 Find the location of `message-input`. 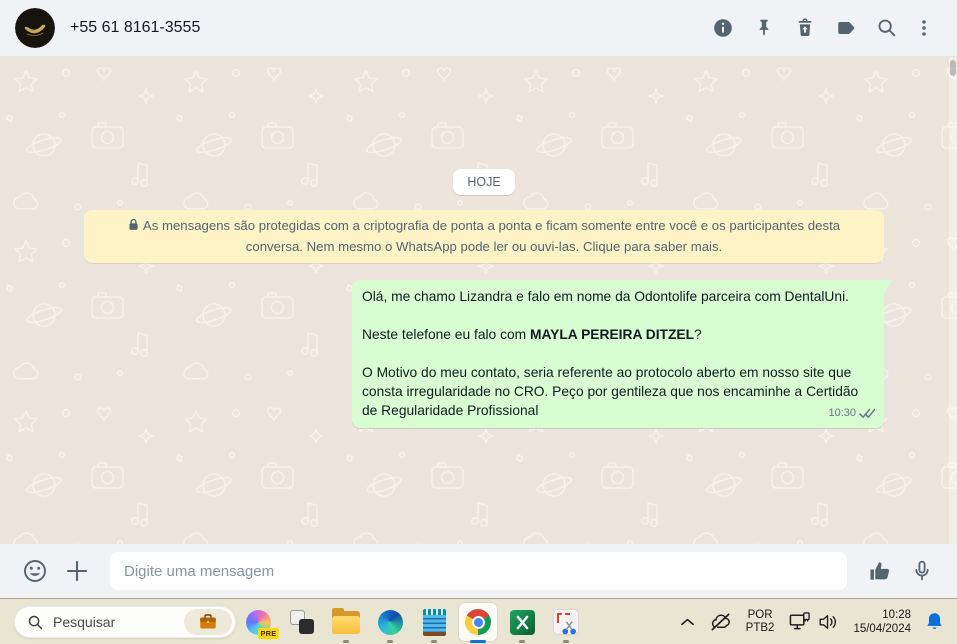

message-input is located at coordinates (478, 571).